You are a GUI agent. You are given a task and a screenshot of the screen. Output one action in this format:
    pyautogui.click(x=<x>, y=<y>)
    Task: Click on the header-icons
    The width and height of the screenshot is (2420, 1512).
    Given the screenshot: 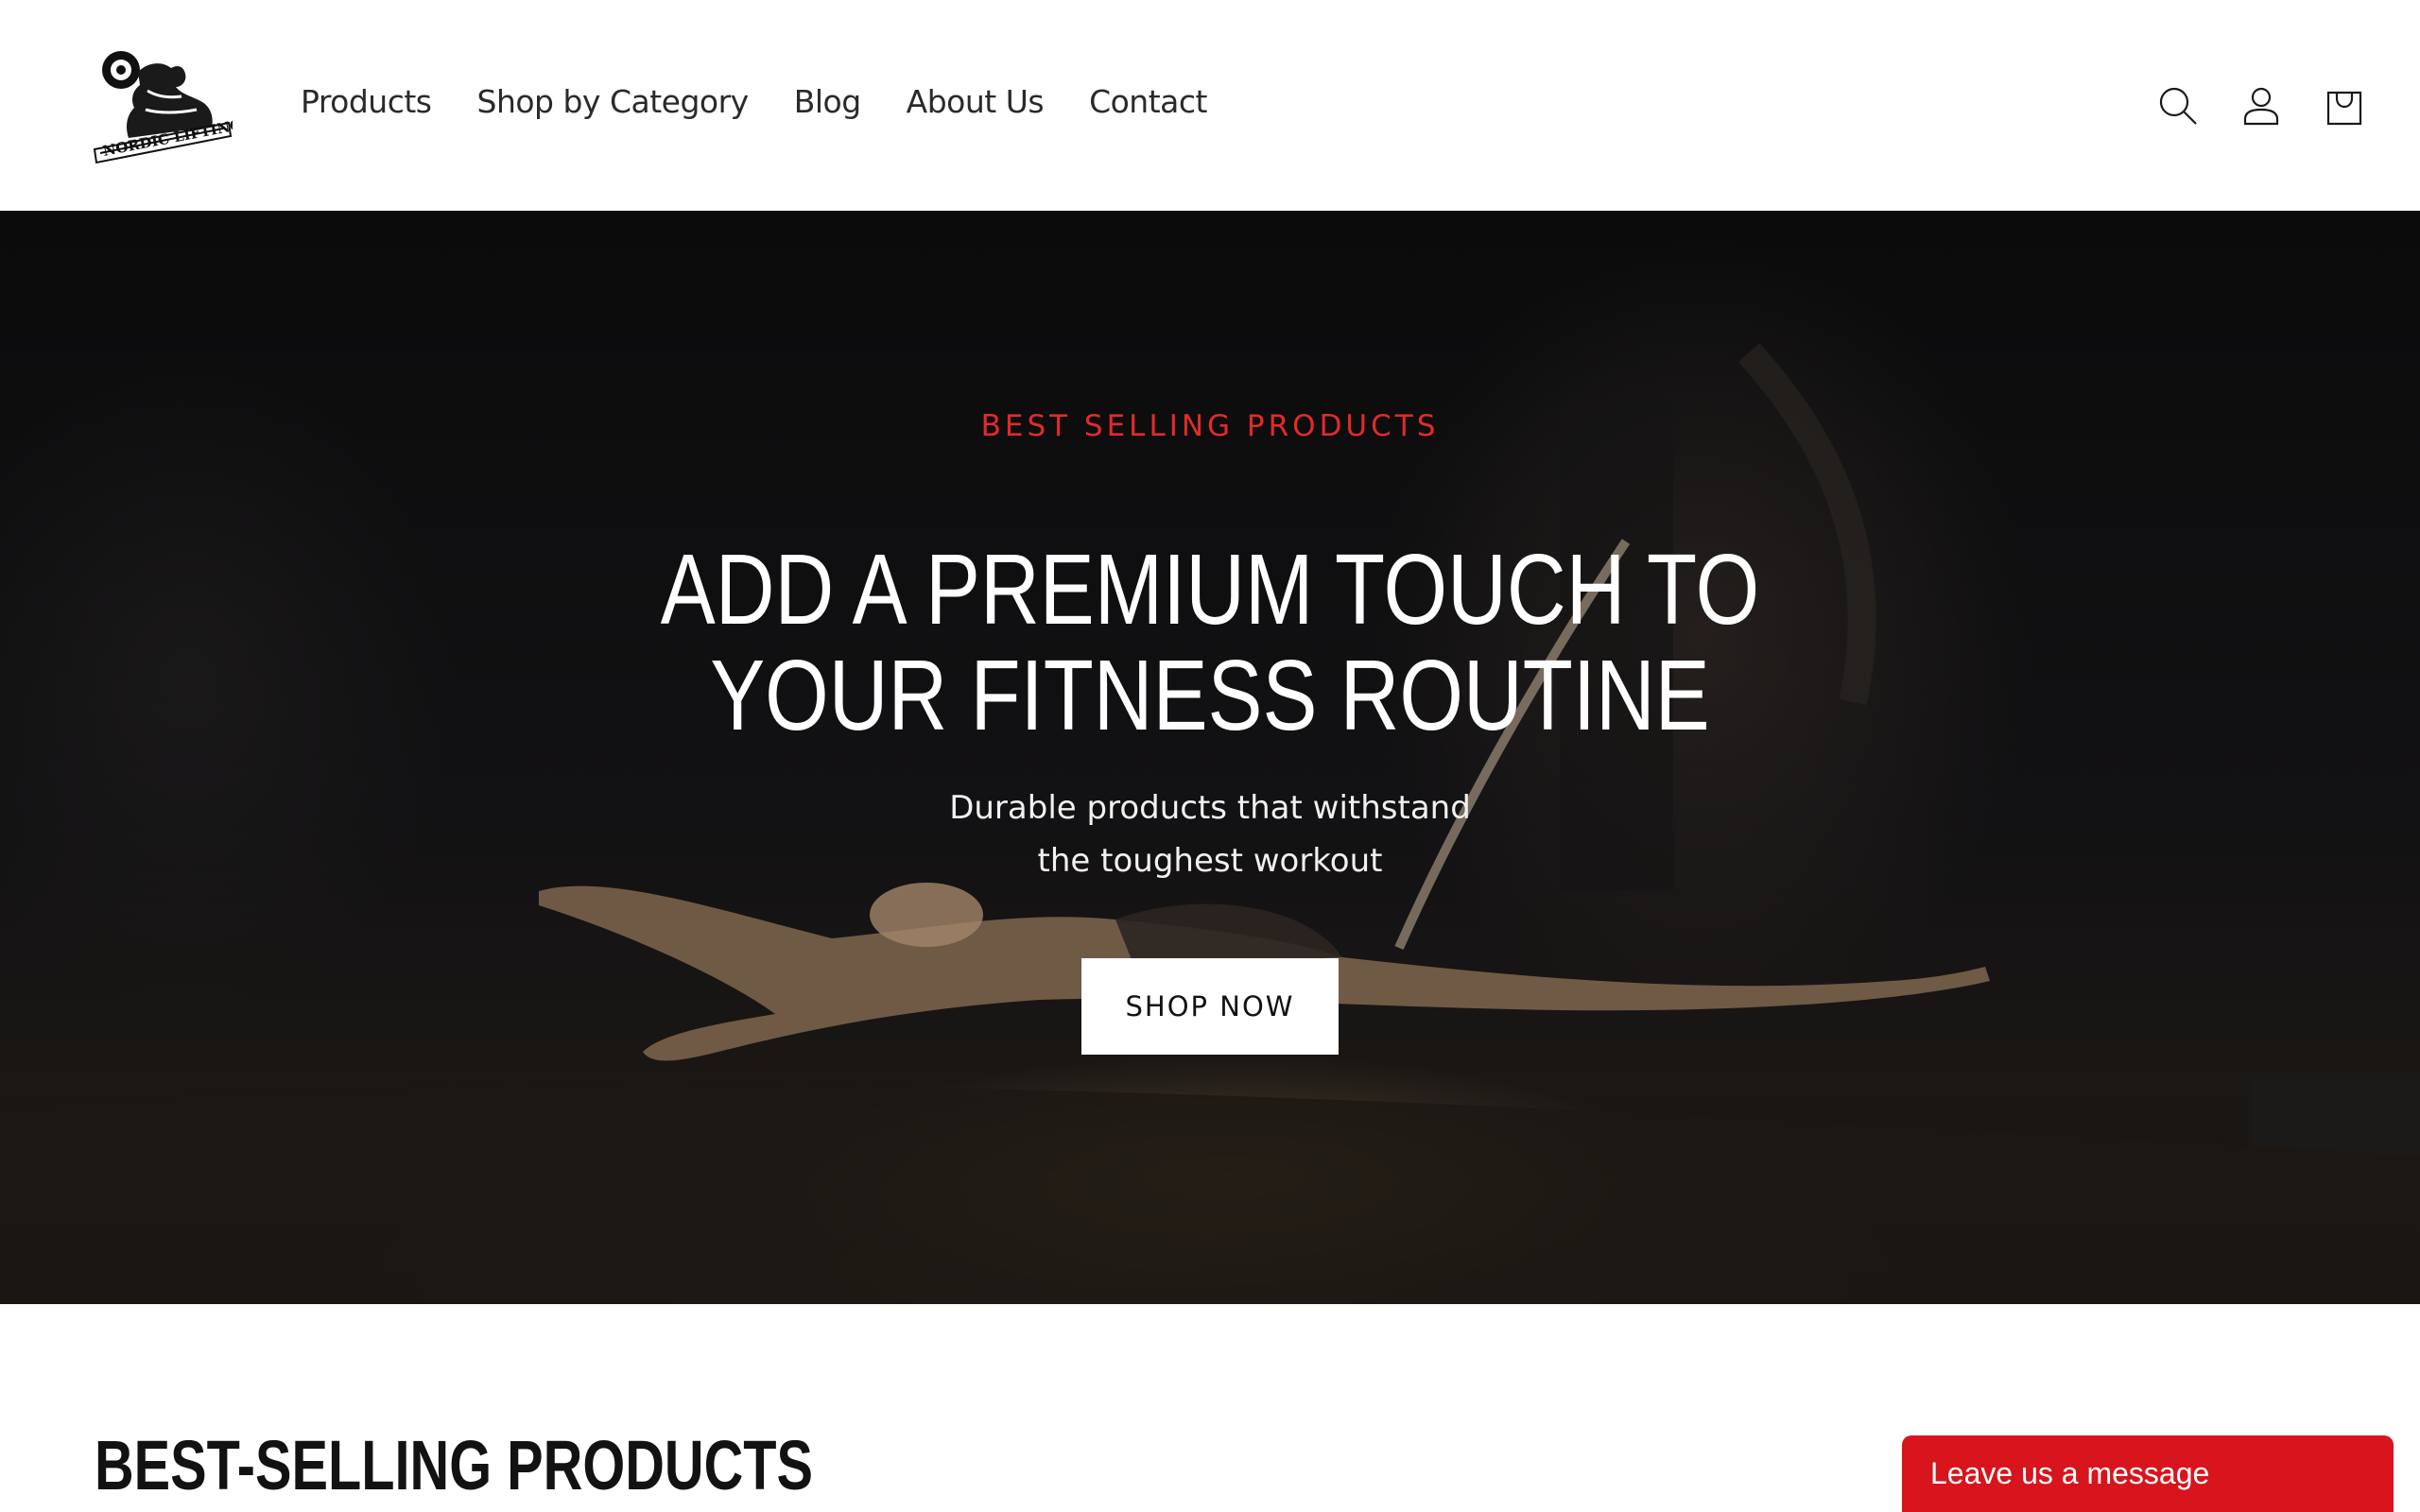 What is the action you would take?
    pyautogui.click(x=2278, y=105)
    